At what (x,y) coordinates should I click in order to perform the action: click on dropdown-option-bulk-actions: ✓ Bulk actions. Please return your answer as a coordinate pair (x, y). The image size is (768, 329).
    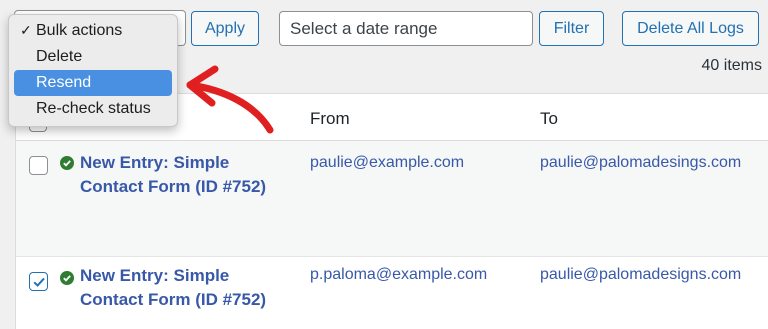
    Looking at the image, I should click on (93, 31).